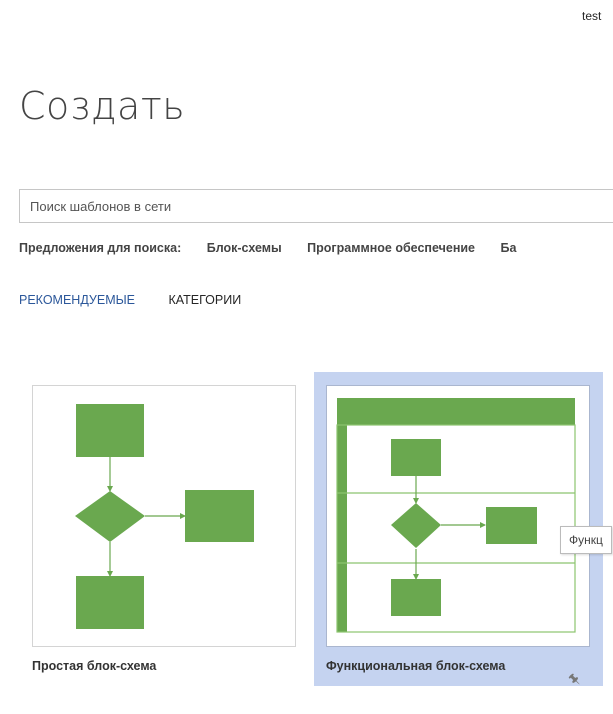  I want to click on search-box, so click(316, 206).